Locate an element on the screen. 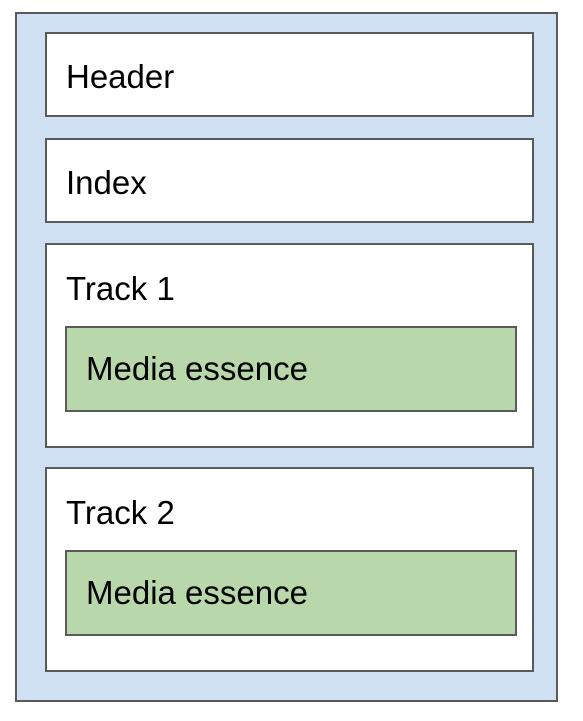 The width and height of the screenshot is (583, 721). track-2-label: Track 2 is located at coordinates (120, 512).